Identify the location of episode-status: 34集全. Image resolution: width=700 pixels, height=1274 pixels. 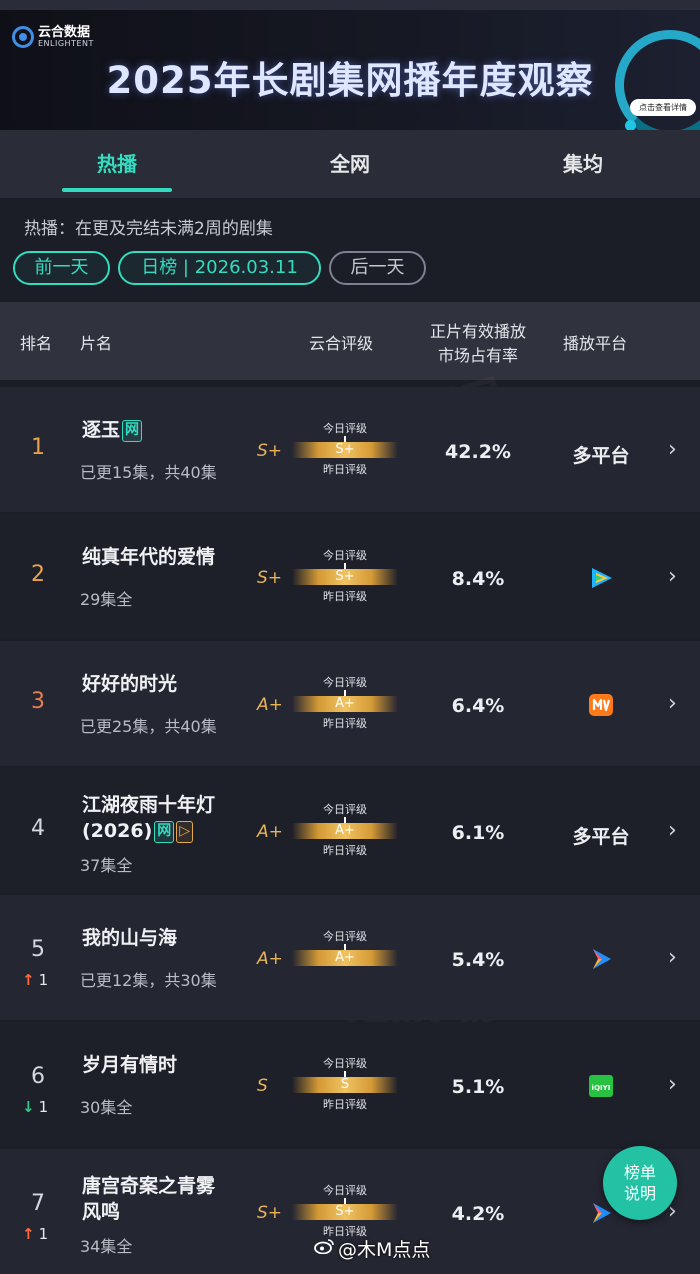
(106, 1246).